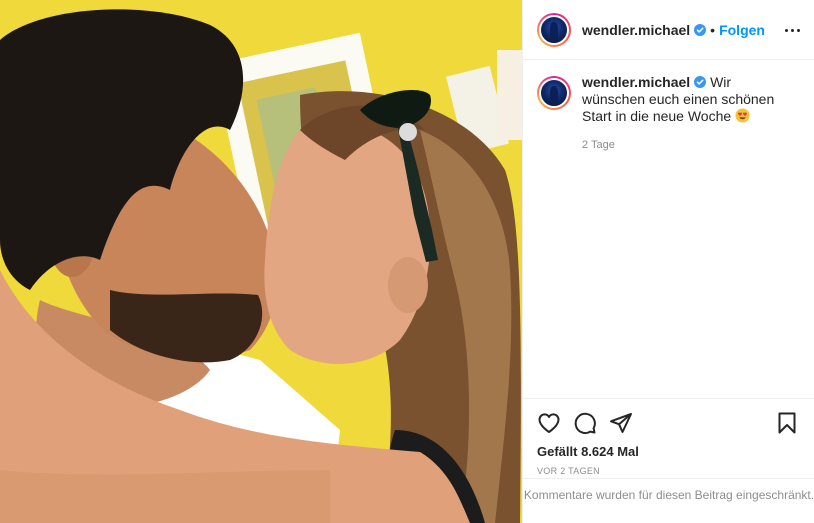  What do you see at coordinates (549, 423) in the screenshot?
I see `like-heart-icon` at bounding box center [549, 423].